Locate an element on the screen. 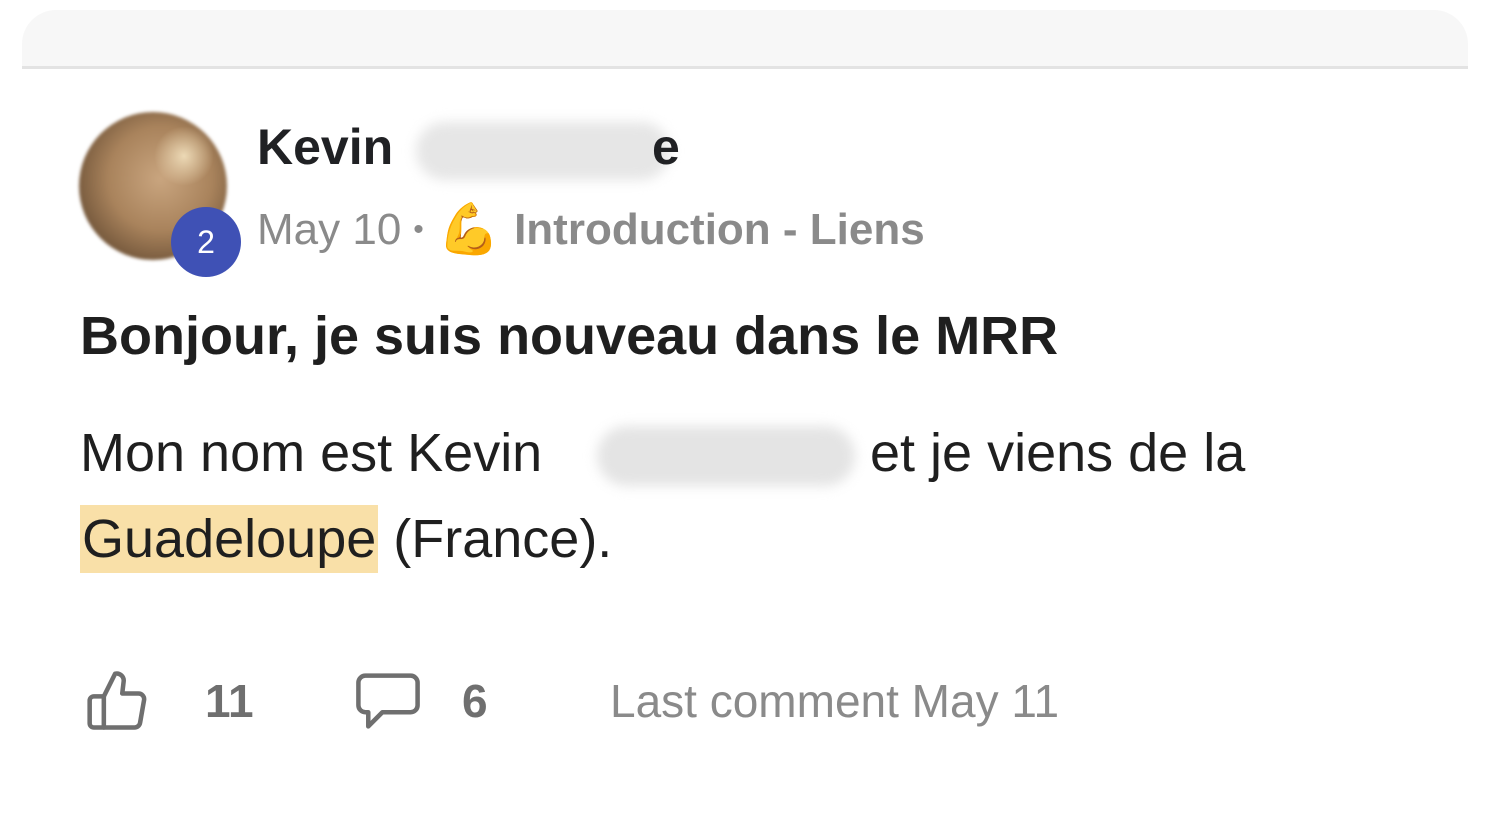 The height and width of the screenshot is (838, 1500). post-body-line2-rest: (France). is located at coordinates (503, 539).